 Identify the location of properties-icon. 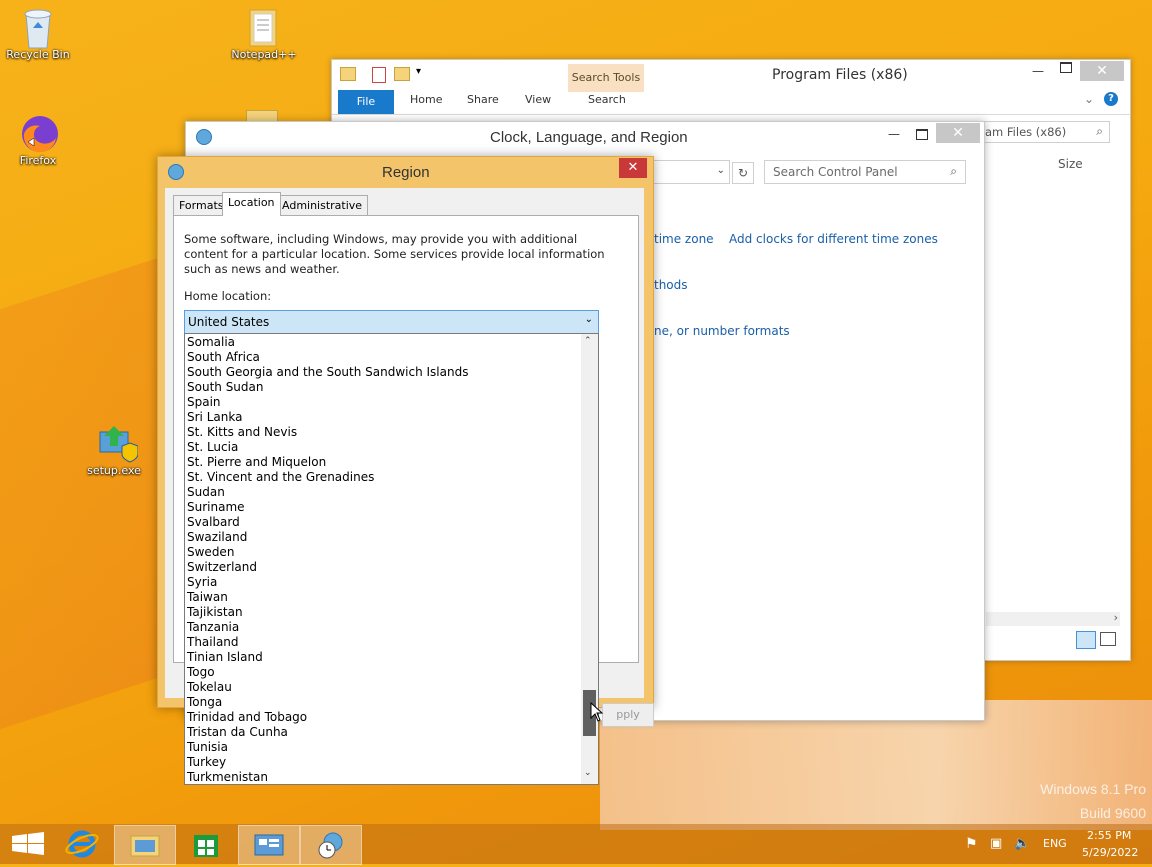
(379, 75).